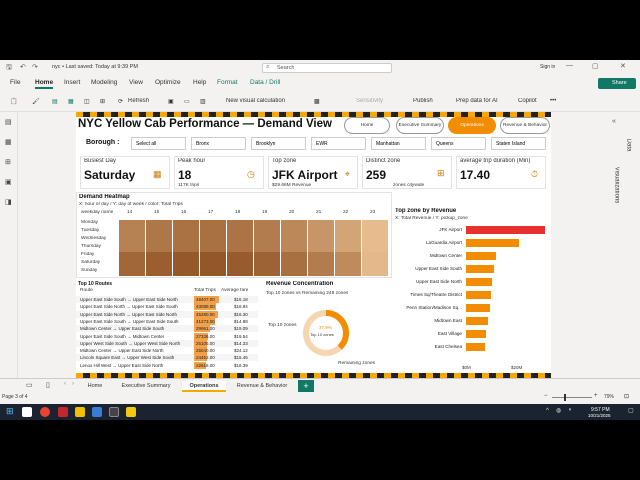  I want to click on page-tab-revenue-behavior: Revenue & Behavior, so click(262, 386).